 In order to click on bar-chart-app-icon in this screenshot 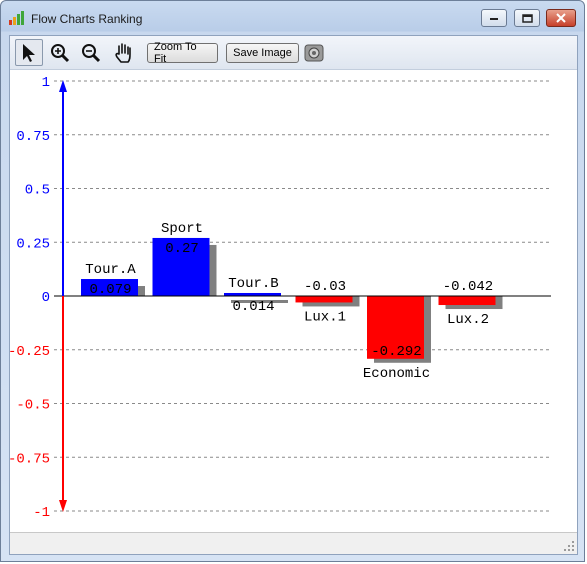, I will do `click(17, 18)`.